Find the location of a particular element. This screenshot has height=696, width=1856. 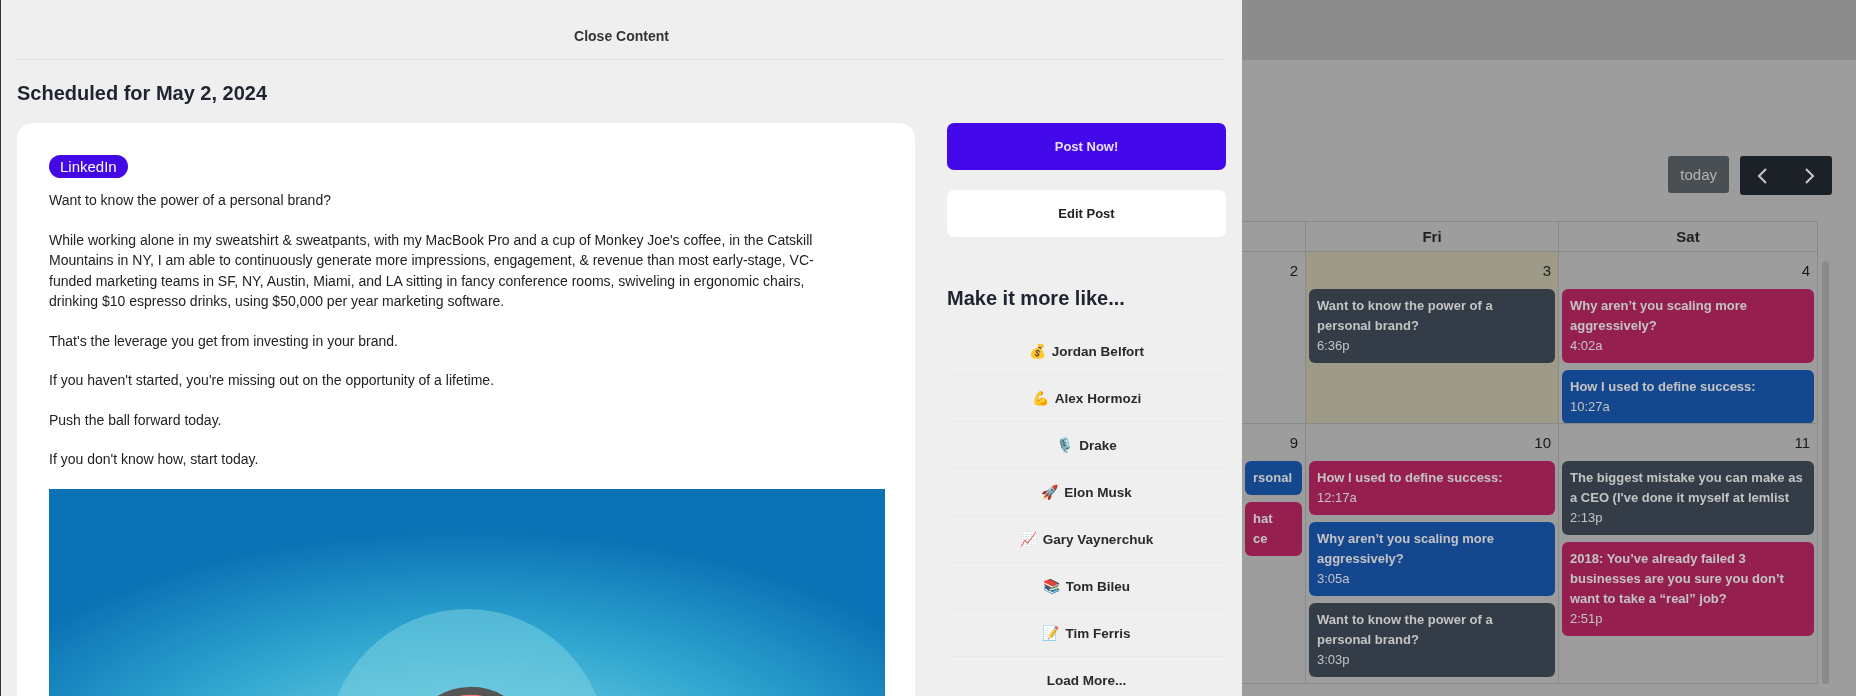

calendar-event: hat ce is located at coordinates (1273, 529).